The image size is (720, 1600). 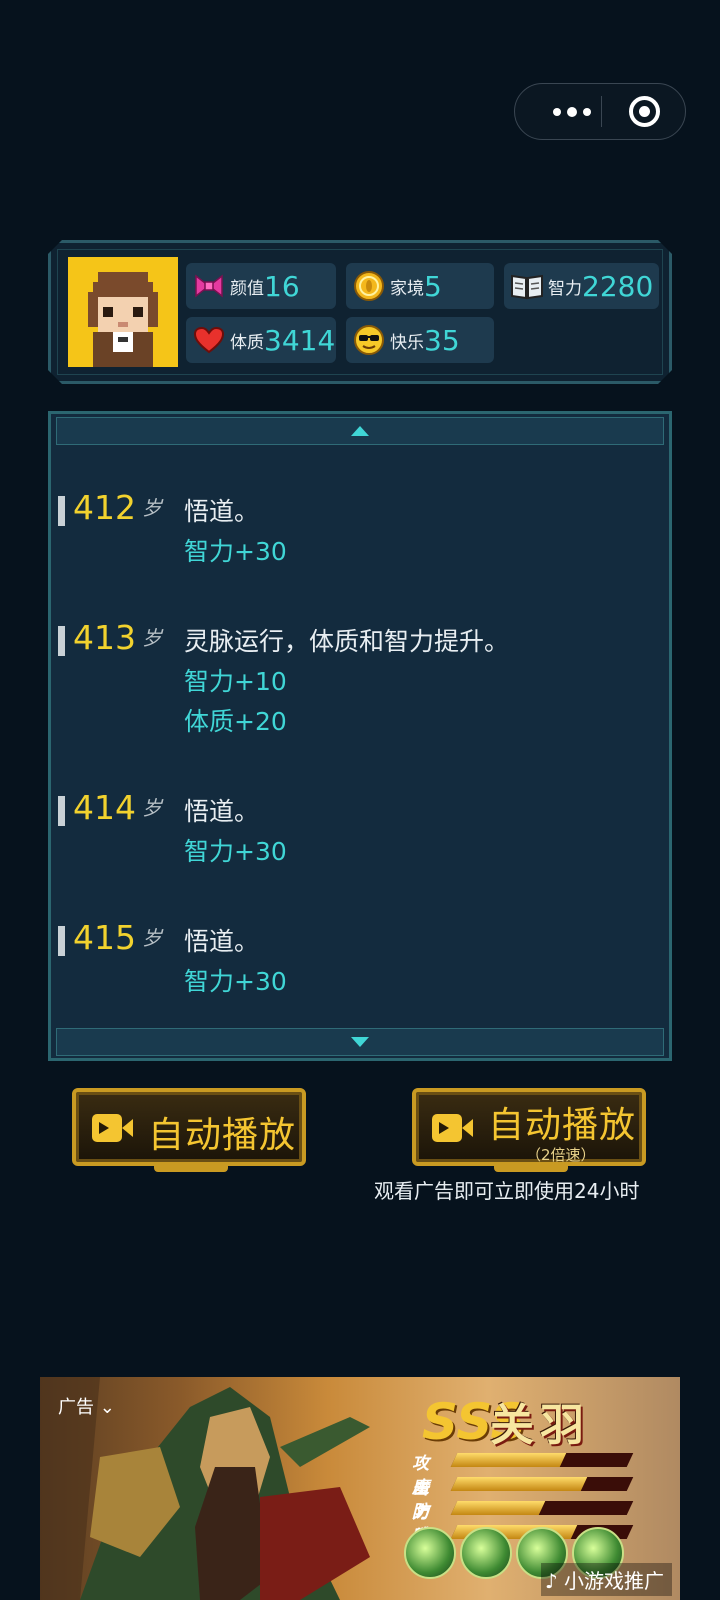 What do you see at coordinates (561, 1155) in the screenshot?
I see `button-sublabel: （2倍速）` at bounding box center [561, 1155].